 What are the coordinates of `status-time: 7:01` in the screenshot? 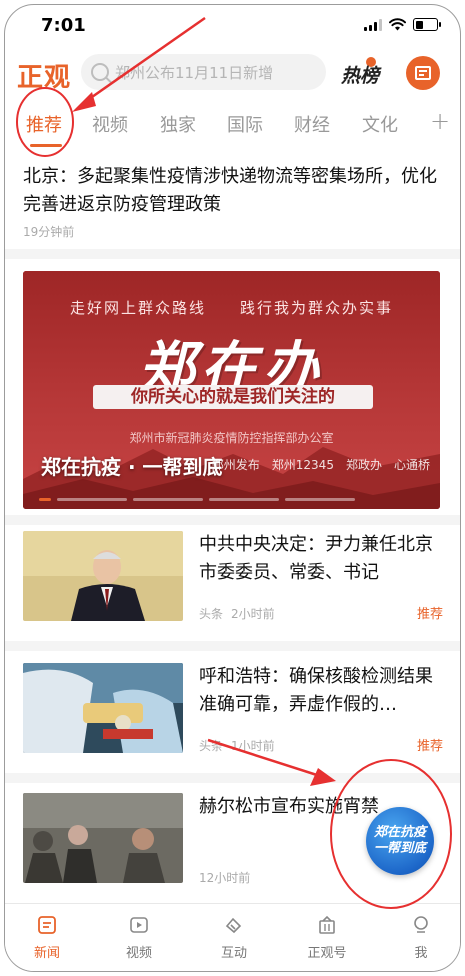 It's located at (63, 25).